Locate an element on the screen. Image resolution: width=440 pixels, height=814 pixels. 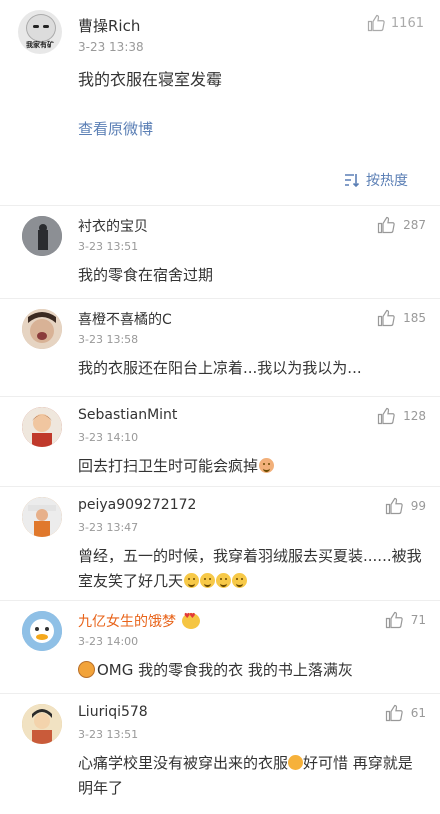
comment-like-count: 287 is located at coordinates (414, 225).